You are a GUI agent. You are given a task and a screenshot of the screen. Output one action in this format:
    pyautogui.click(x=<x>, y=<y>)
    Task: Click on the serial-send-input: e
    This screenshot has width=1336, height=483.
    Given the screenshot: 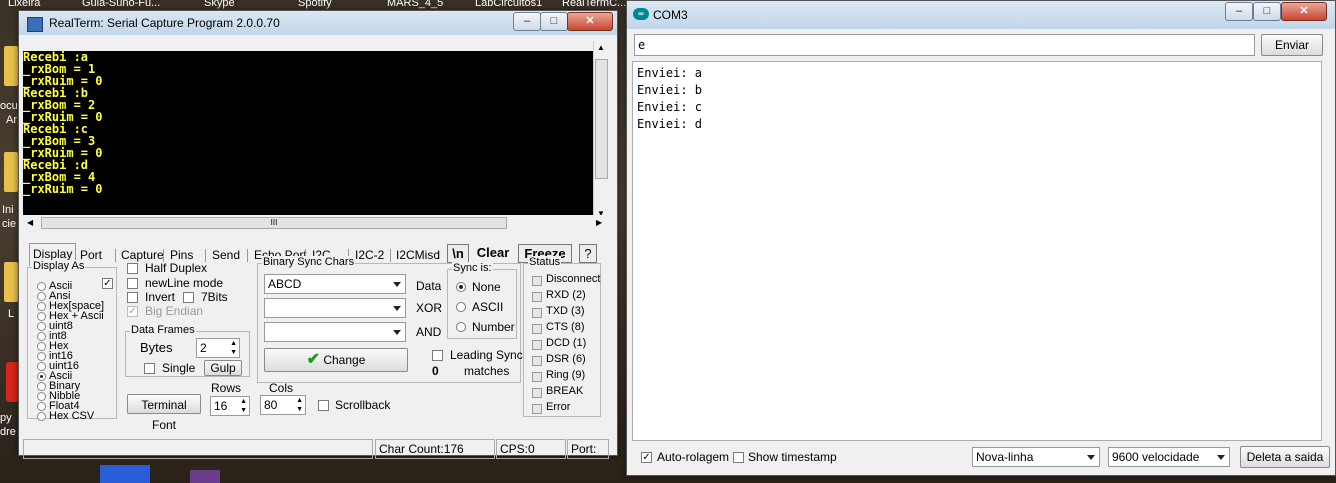 What is the action you would take?
    pyautogui.click(x=944, y=45)
    